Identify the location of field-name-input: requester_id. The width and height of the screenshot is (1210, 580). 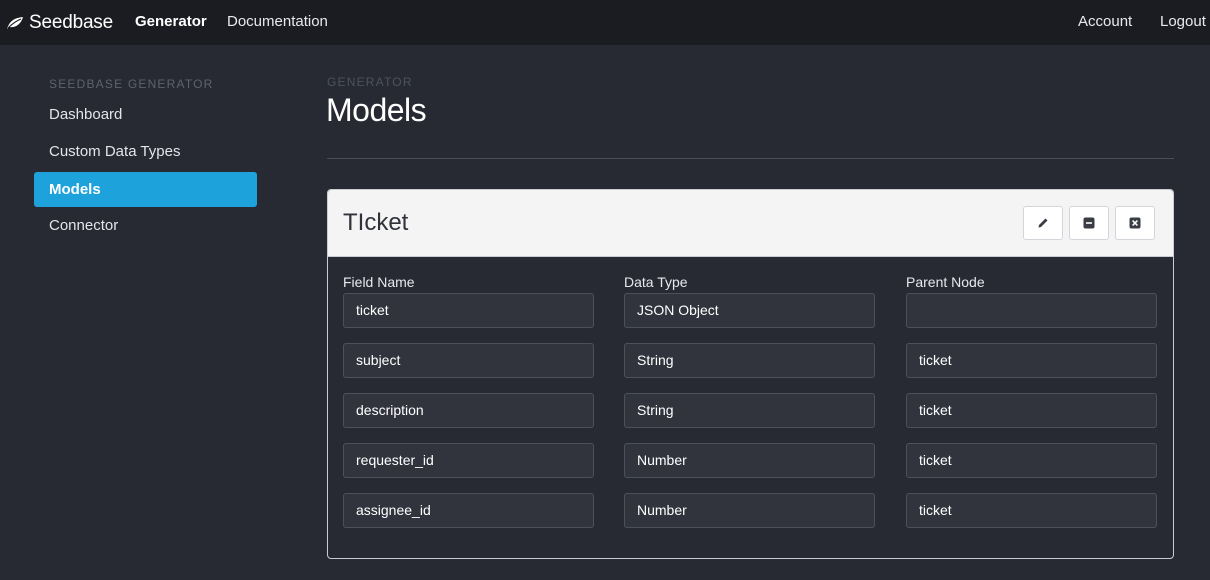
(468, 460).